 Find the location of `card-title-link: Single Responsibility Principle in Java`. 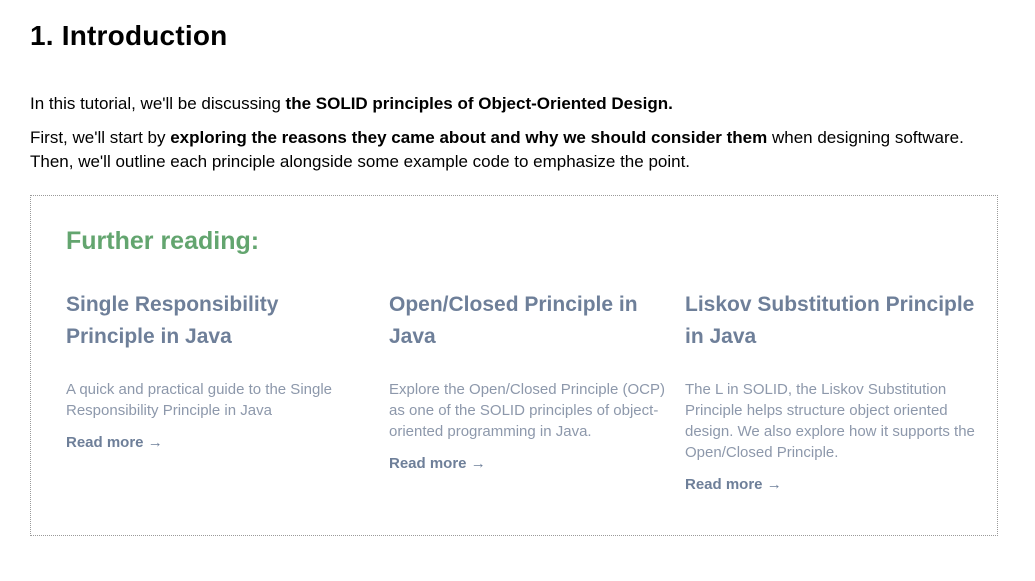

card-title-link: Single Responsibility Principle in Java is located at coordinates (211, 321).